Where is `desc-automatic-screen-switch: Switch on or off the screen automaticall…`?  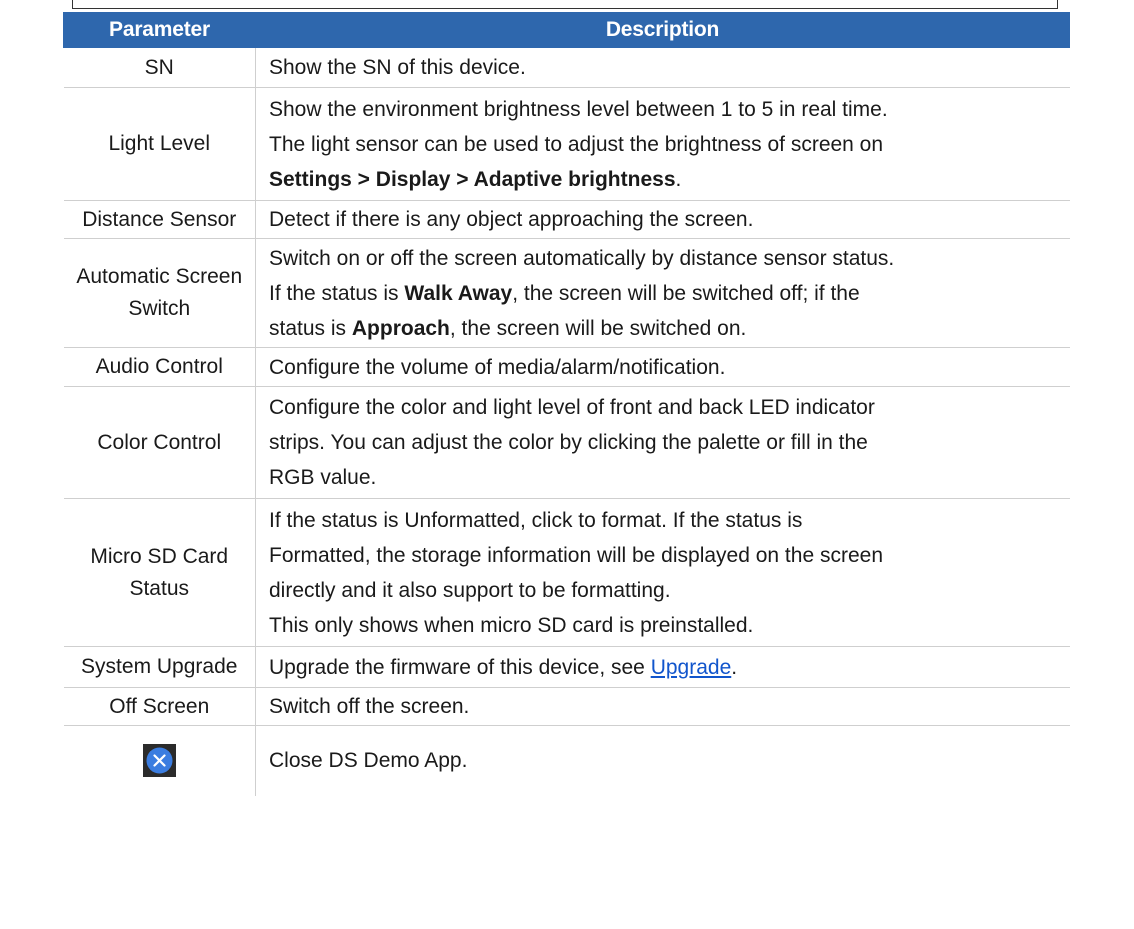
desc-automatic-screen-switch: Switch on or off the screen automaticall… is located at coordinates (662, 293).